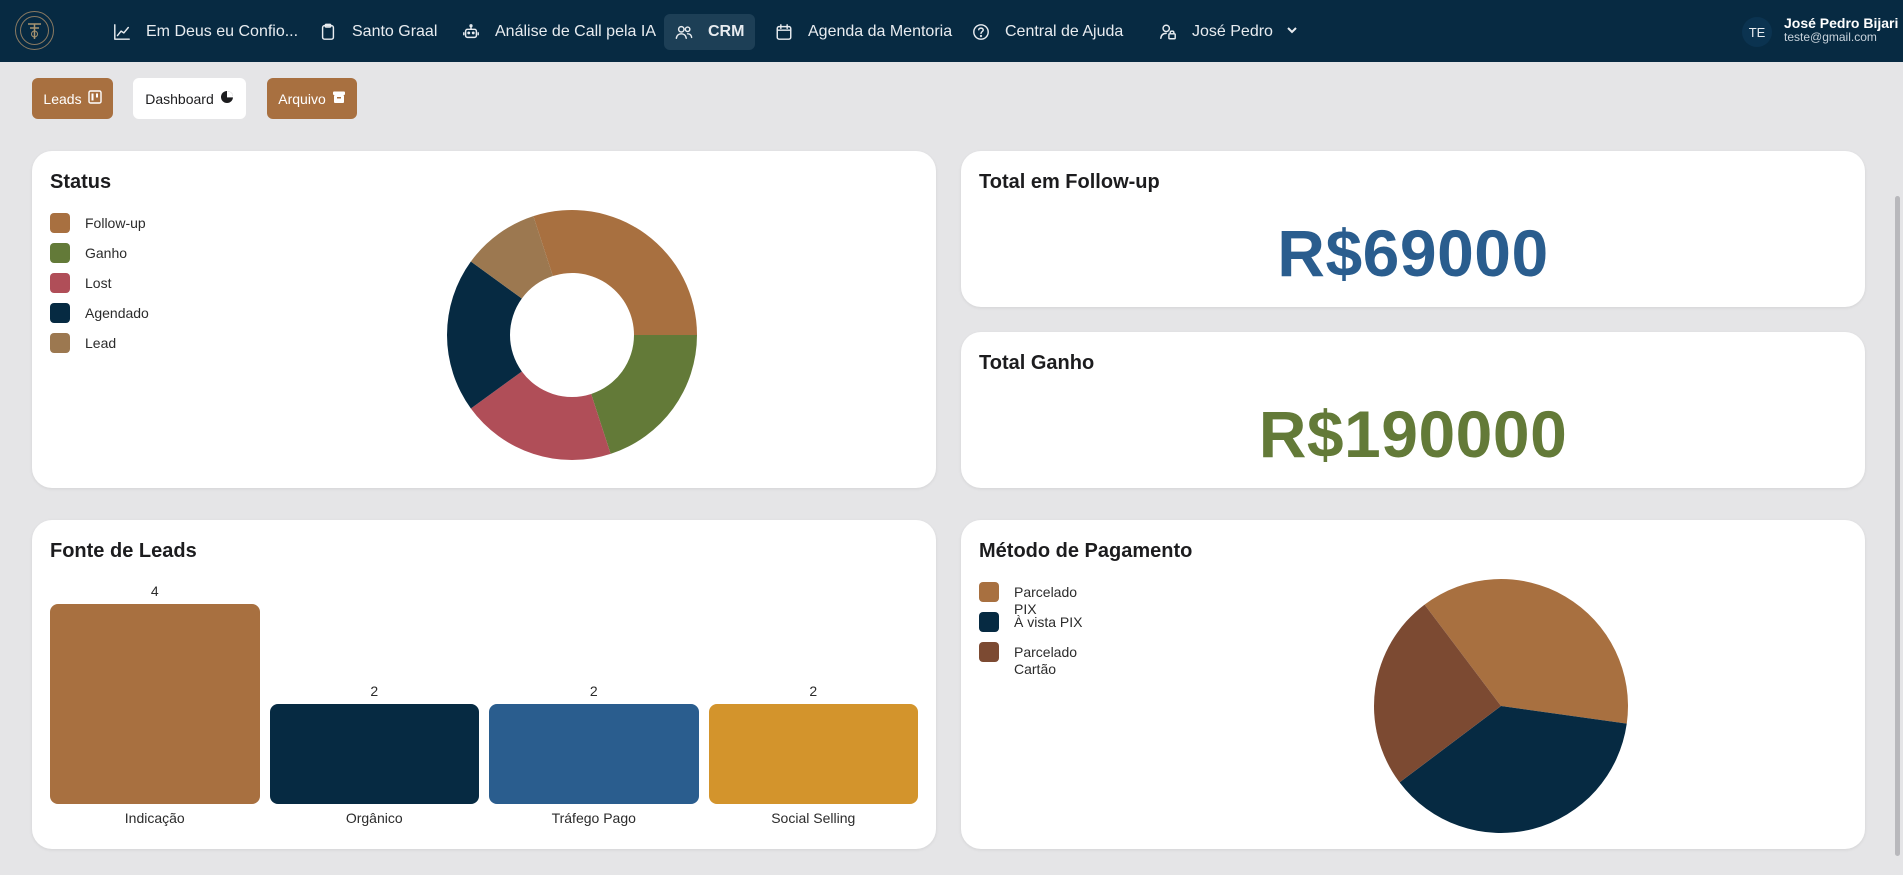 Image resolution: width=1903 pixels, height=875 pixels. I want to click on pagamento-legend-item: À vista PIX, so click(1036, 627).